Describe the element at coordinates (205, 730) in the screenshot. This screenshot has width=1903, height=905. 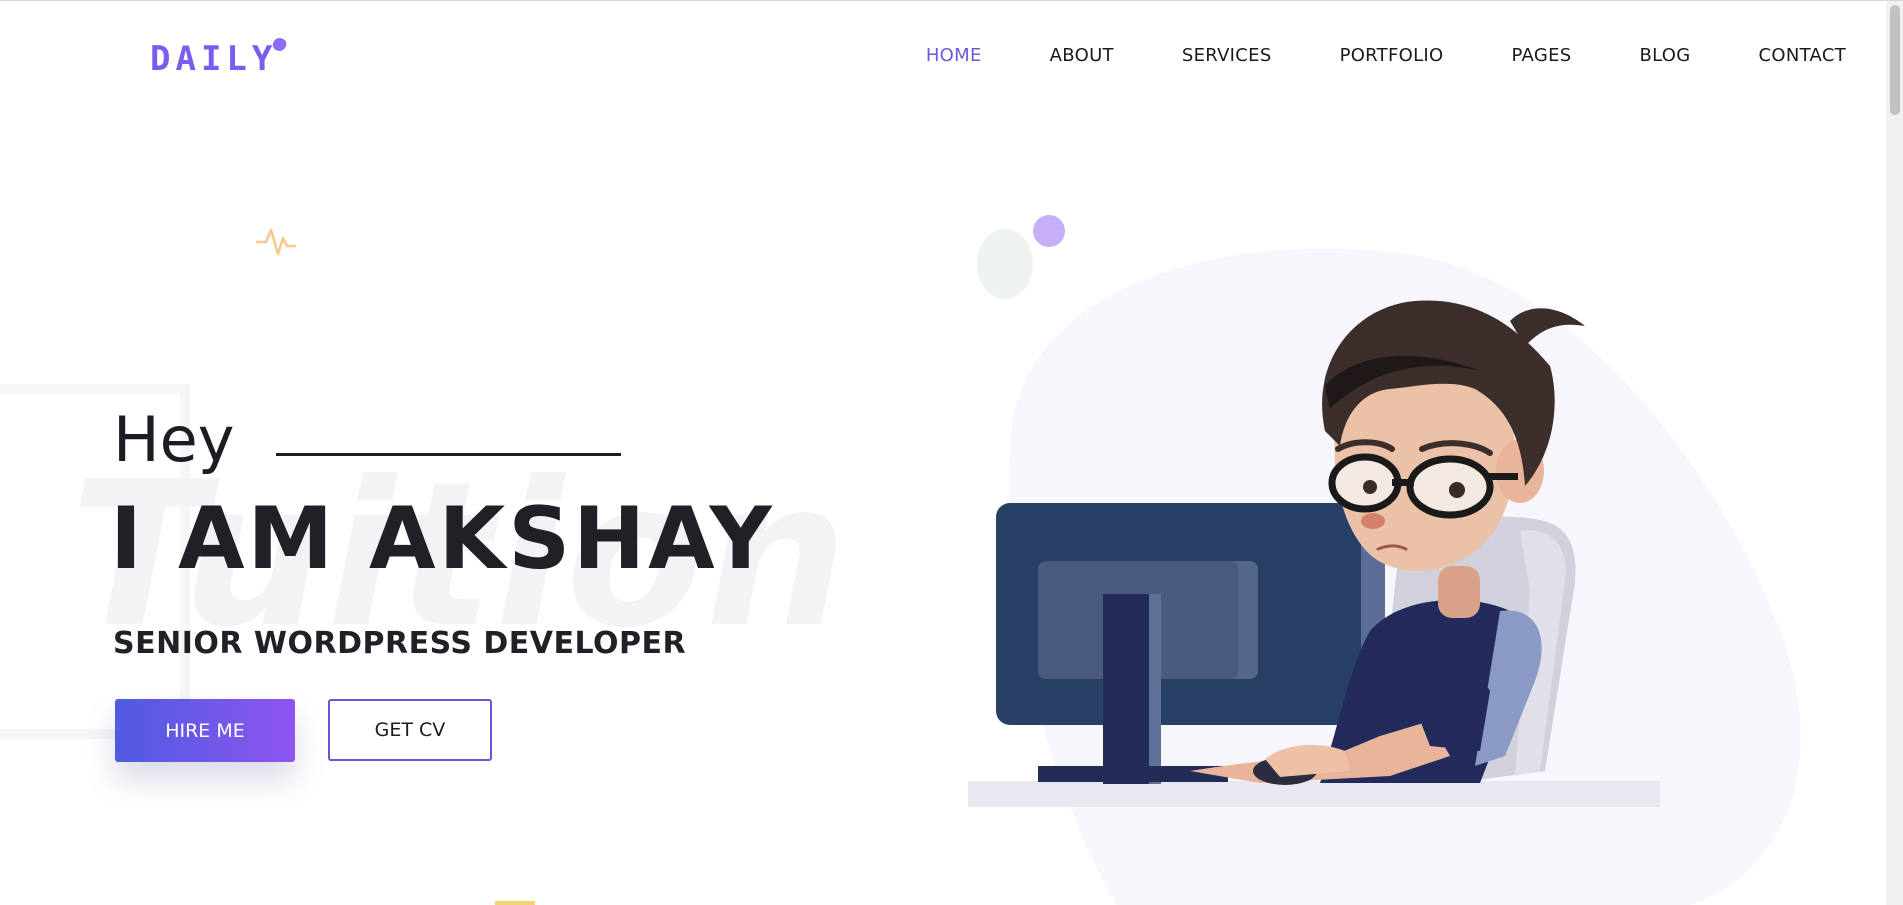
I see `hire-me-button: HIRE ME` at that location.